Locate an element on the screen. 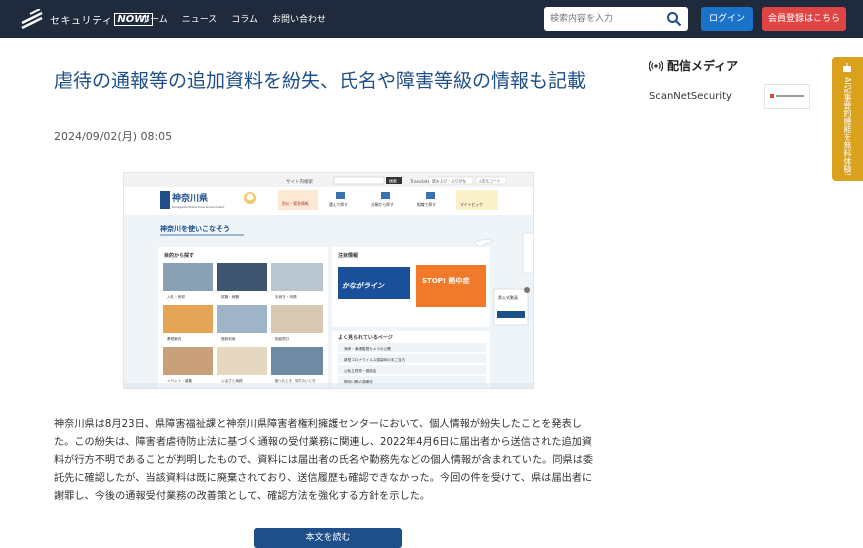 The width and height of the screenshot is (863, 548). hero-tab-choose: 選んで探す is located at coordinates (338, 204).